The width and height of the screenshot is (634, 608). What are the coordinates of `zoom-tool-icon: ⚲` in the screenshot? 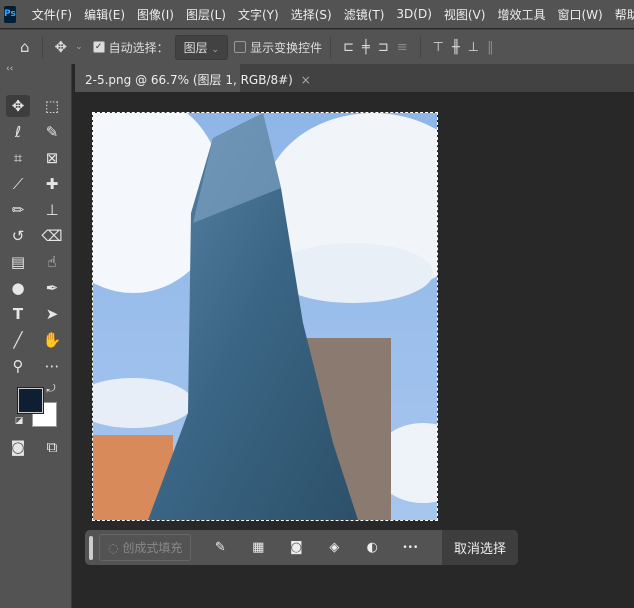 It's located at (18, 366).